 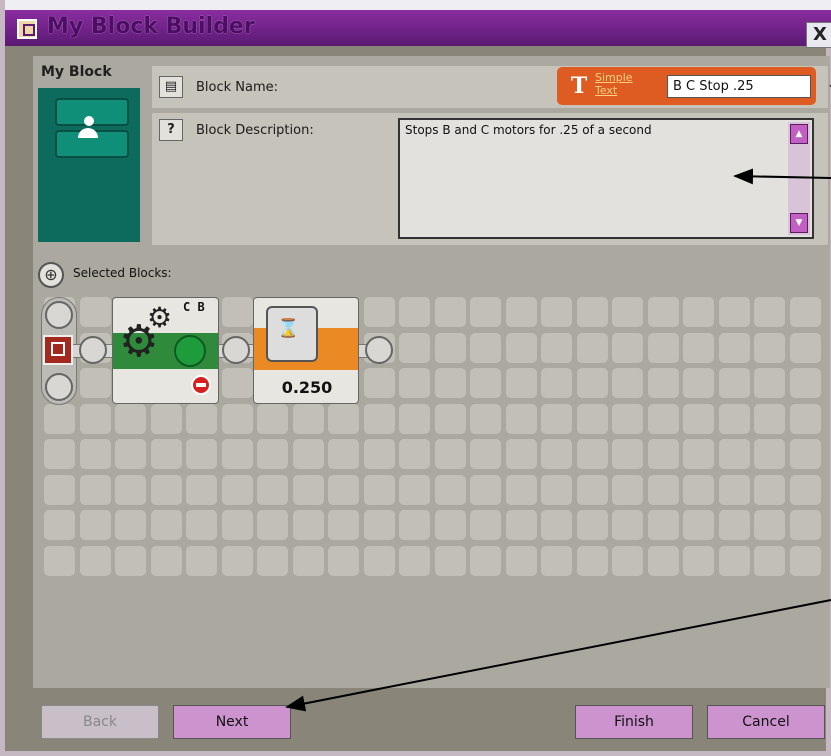 I want to click on cancel-button: Cancel, so click(x=766, y=722).